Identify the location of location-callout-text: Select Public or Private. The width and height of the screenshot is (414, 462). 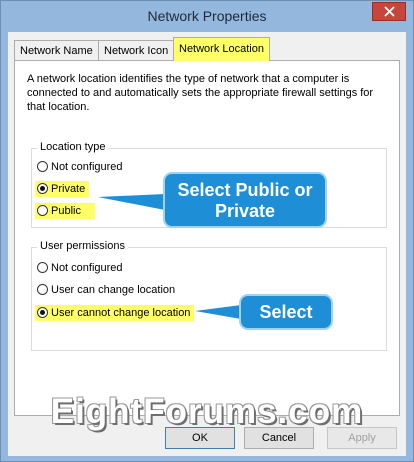
(245, 200).